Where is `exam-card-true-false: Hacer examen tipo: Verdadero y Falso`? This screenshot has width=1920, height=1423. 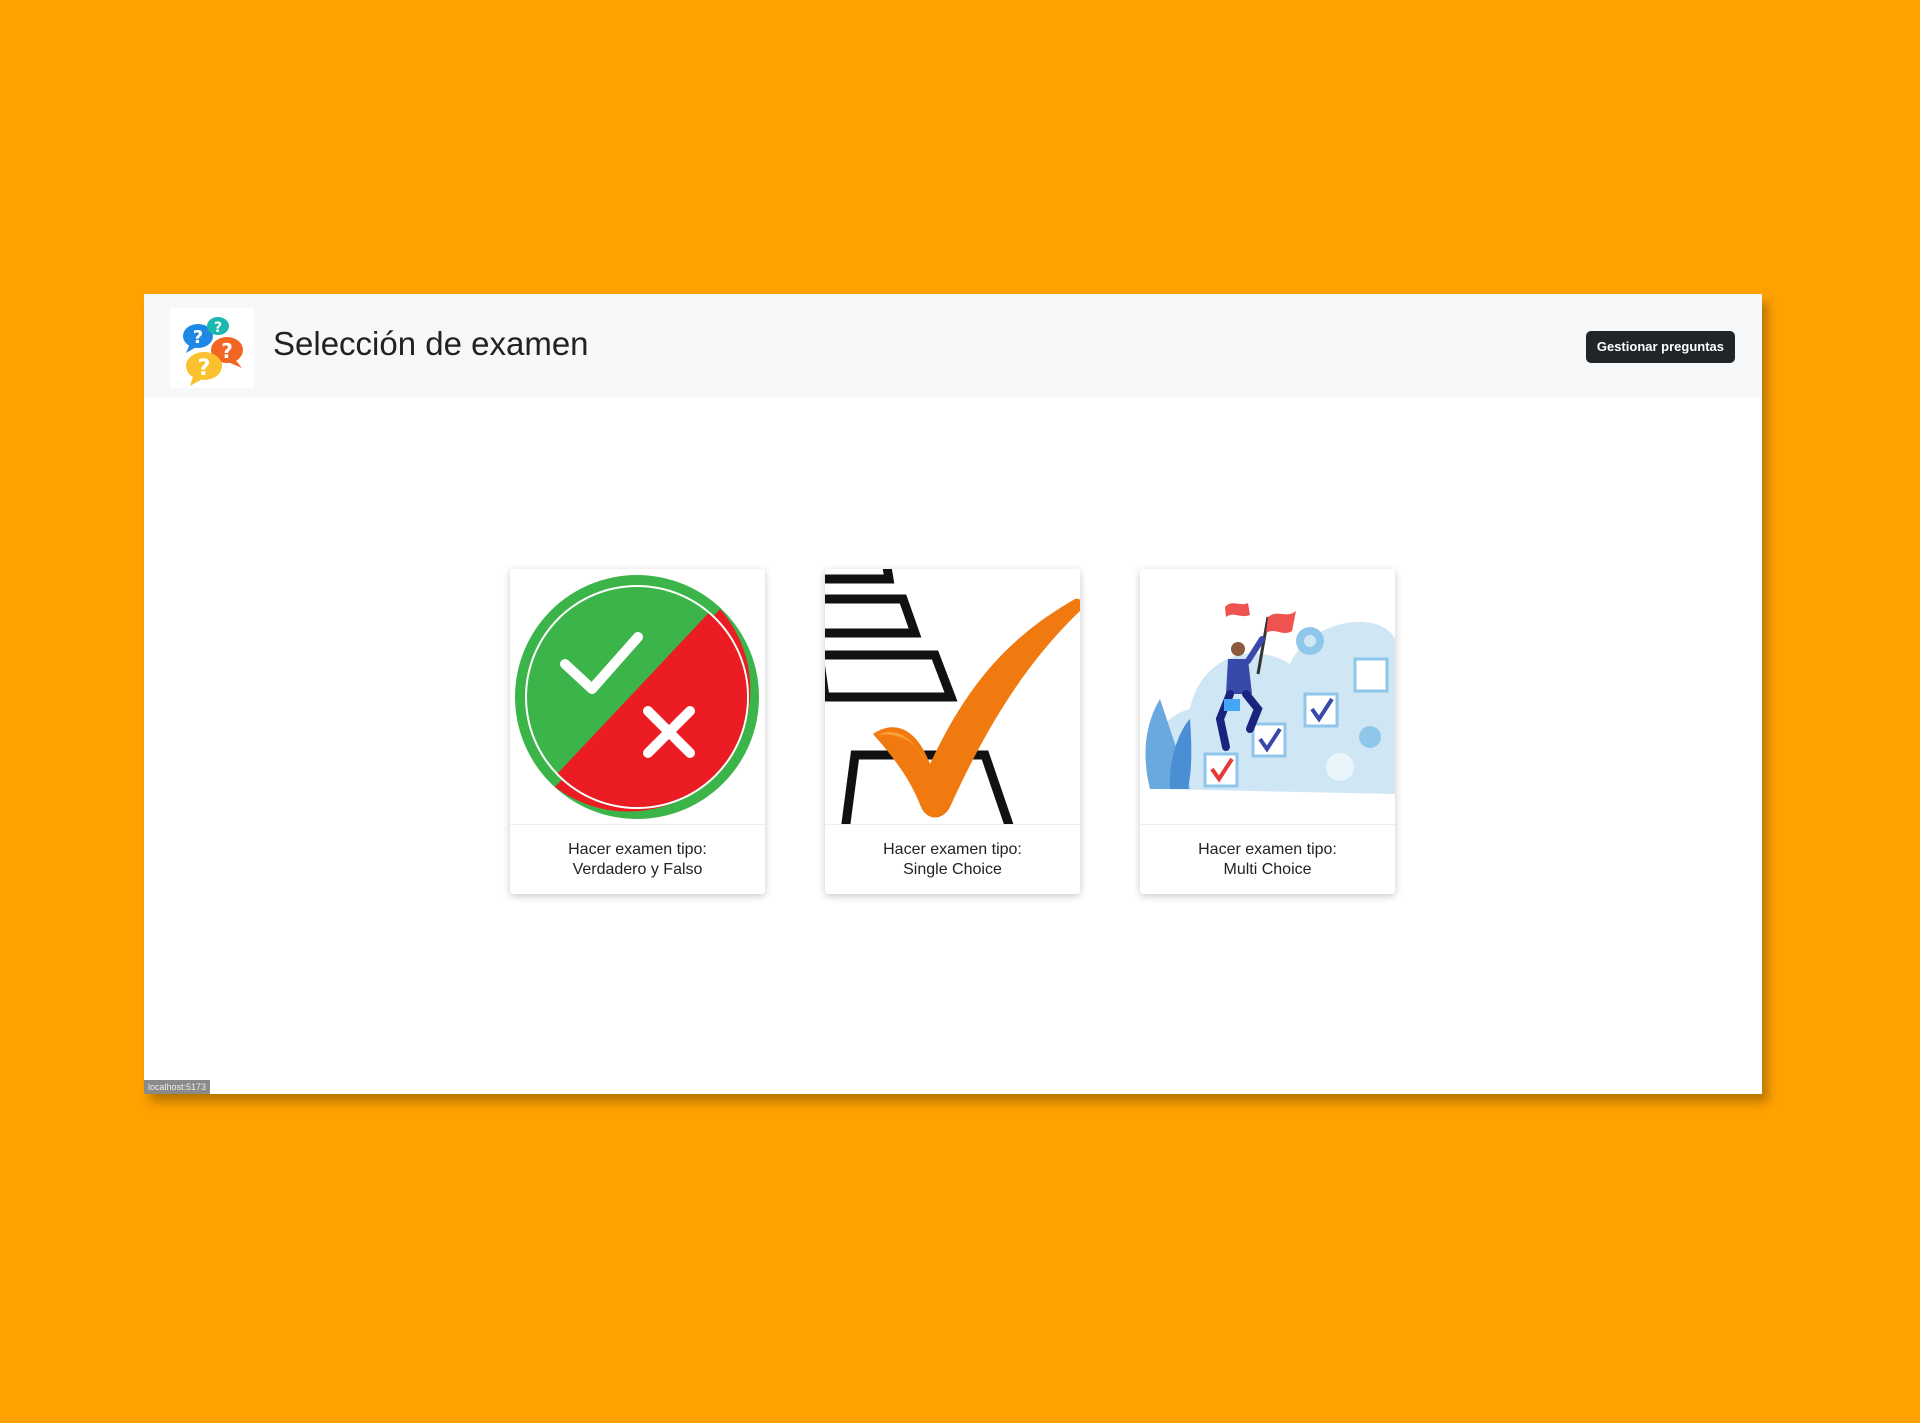 exam-card-true-false: Hacer examen tipo: Verdadero y Falso is located at coordinates (637, 731).